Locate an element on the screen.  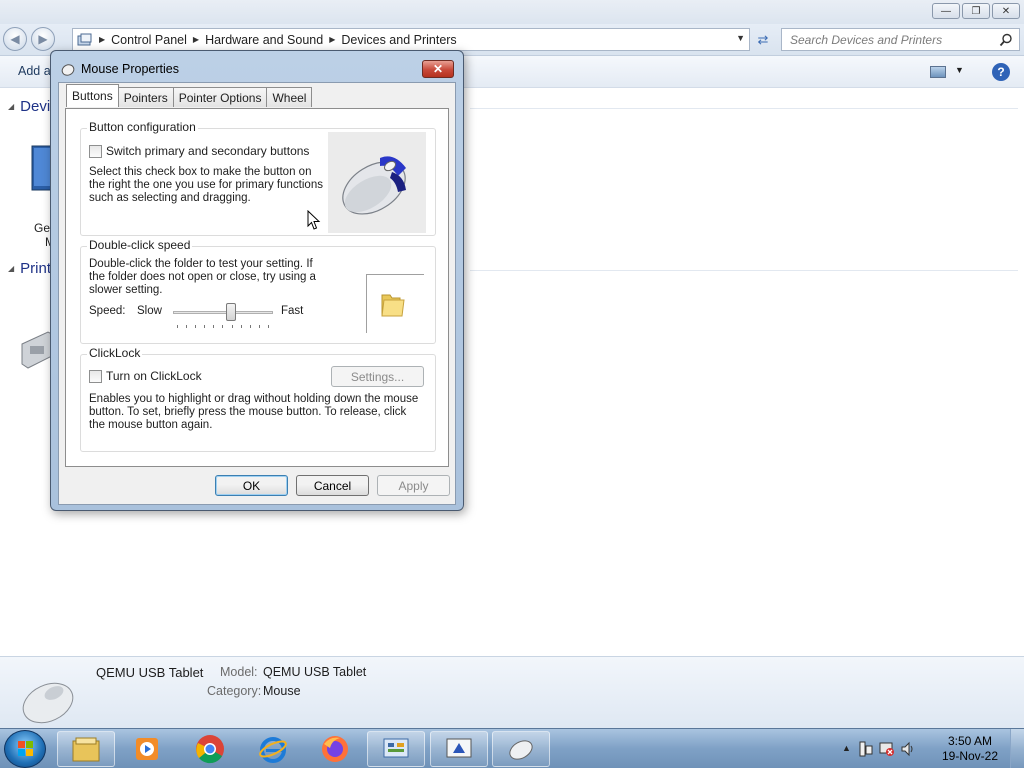
folder-icon is located at coordinates (393, 303).